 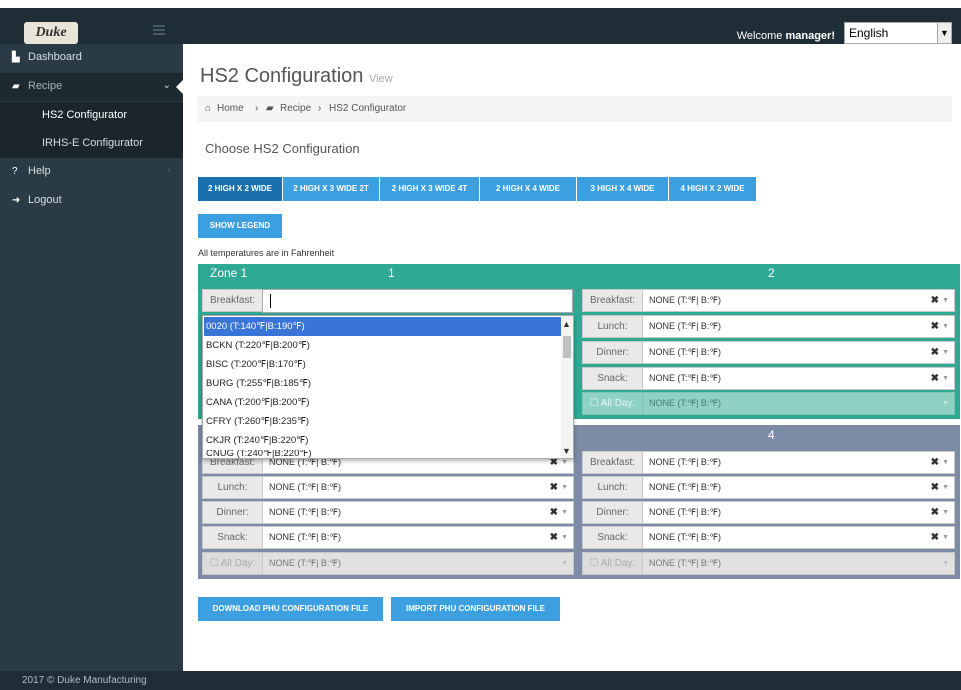 I want to click on slot-4-allday-row: ☐ All Day: NONE (T:℉| B:℉) ▼, so click(x=768, y=563).